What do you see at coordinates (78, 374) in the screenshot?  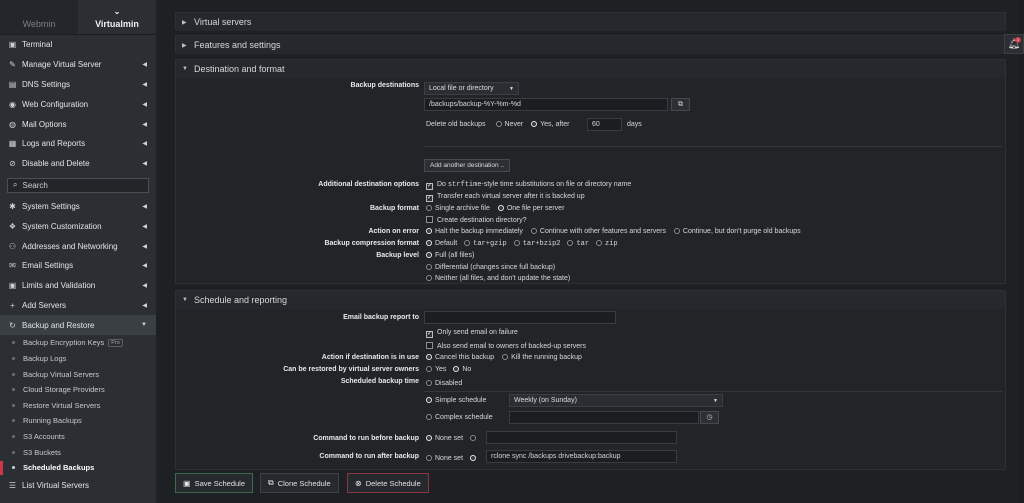 I see `sidebar-subitem-backup-virtual-servers: Backup Virtual Servers` at bounding box center [78, 374].